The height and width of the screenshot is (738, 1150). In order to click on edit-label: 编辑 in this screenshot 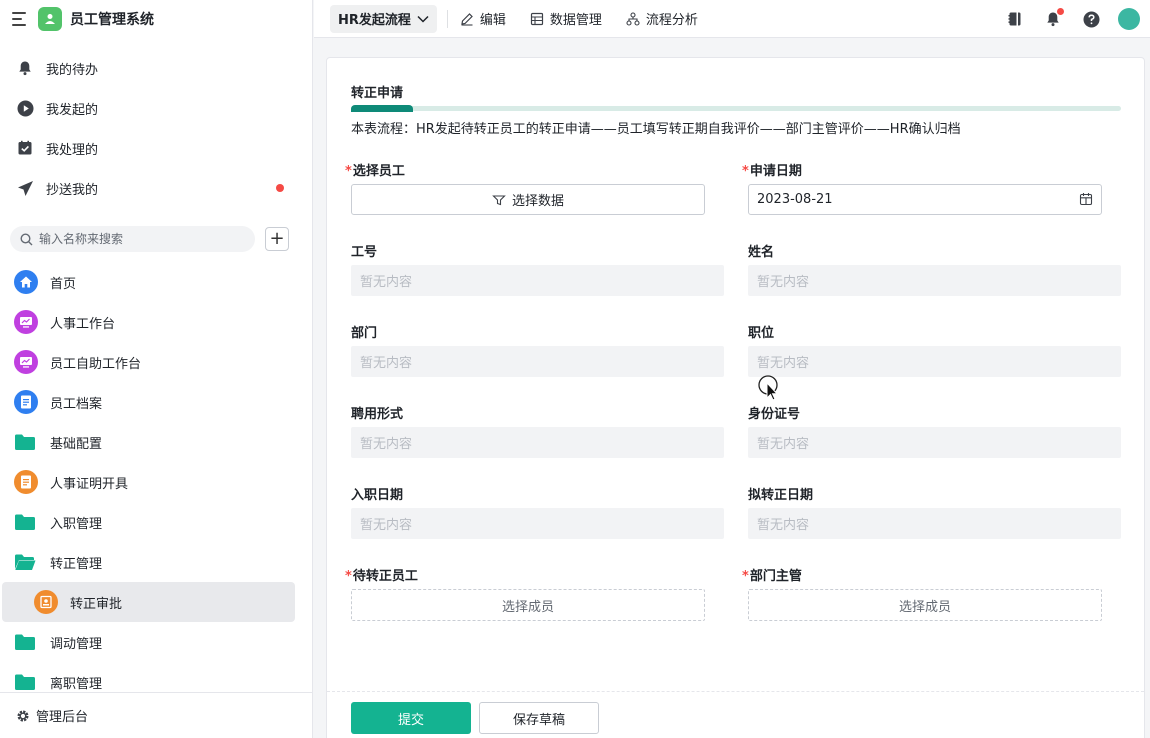, I will do `click(492, 20)`.